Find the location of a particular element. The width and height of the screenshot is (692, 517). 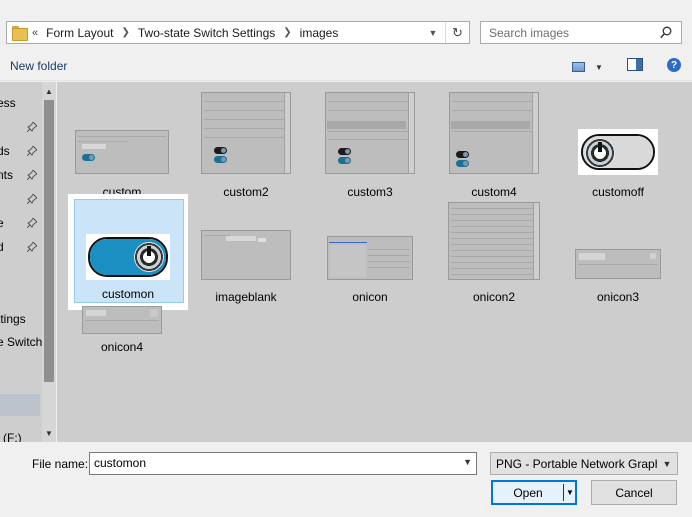

file-tile: imageblank is located at coordinates (246, 250).